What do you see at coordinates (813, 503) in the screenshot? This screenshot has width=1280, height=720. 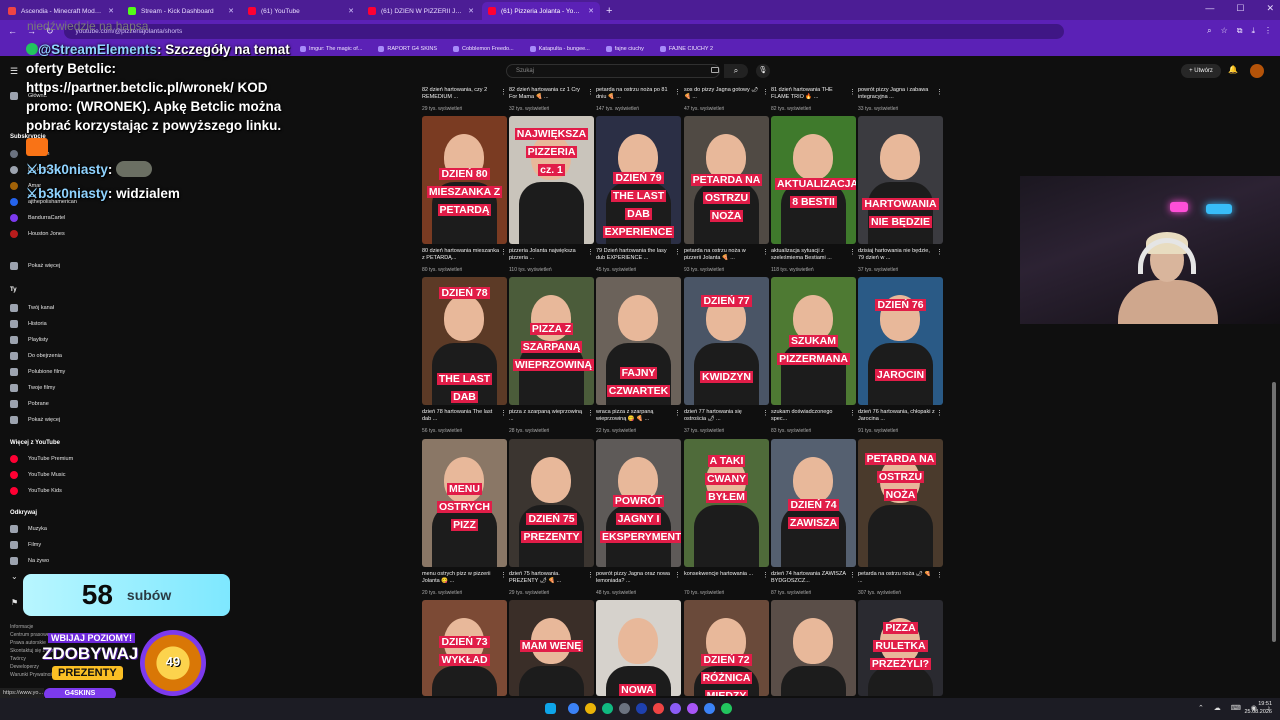 I see `short-thumbnail: DZIEŃ 74 ZAWISZA` at bounding box center [813, 503].